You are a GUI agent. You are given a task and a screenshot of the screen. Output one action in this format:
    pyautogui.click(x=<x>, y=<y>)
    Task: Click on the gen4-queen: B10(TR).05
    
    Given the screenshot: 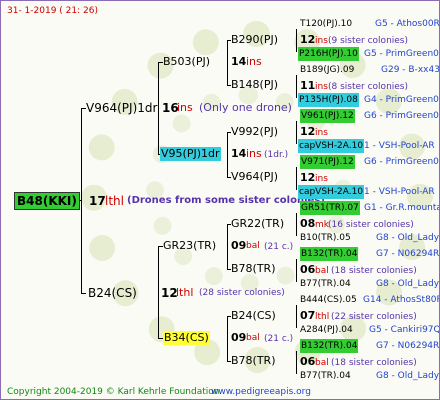 What is the action you would take?
    pyautogui.click(x=325, y=238)
    